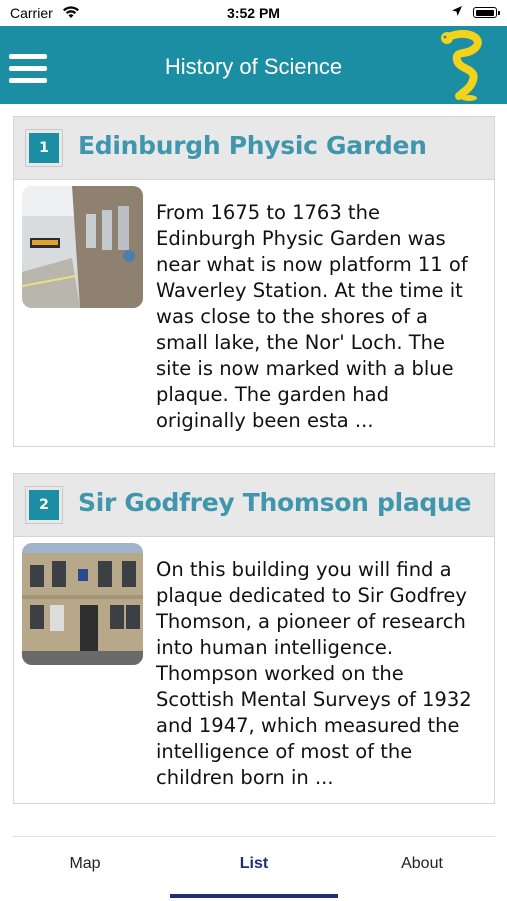  Describe the element at coordinates (82, 247) in the screenshot. I see `station-platform-thumbnail` at that location.